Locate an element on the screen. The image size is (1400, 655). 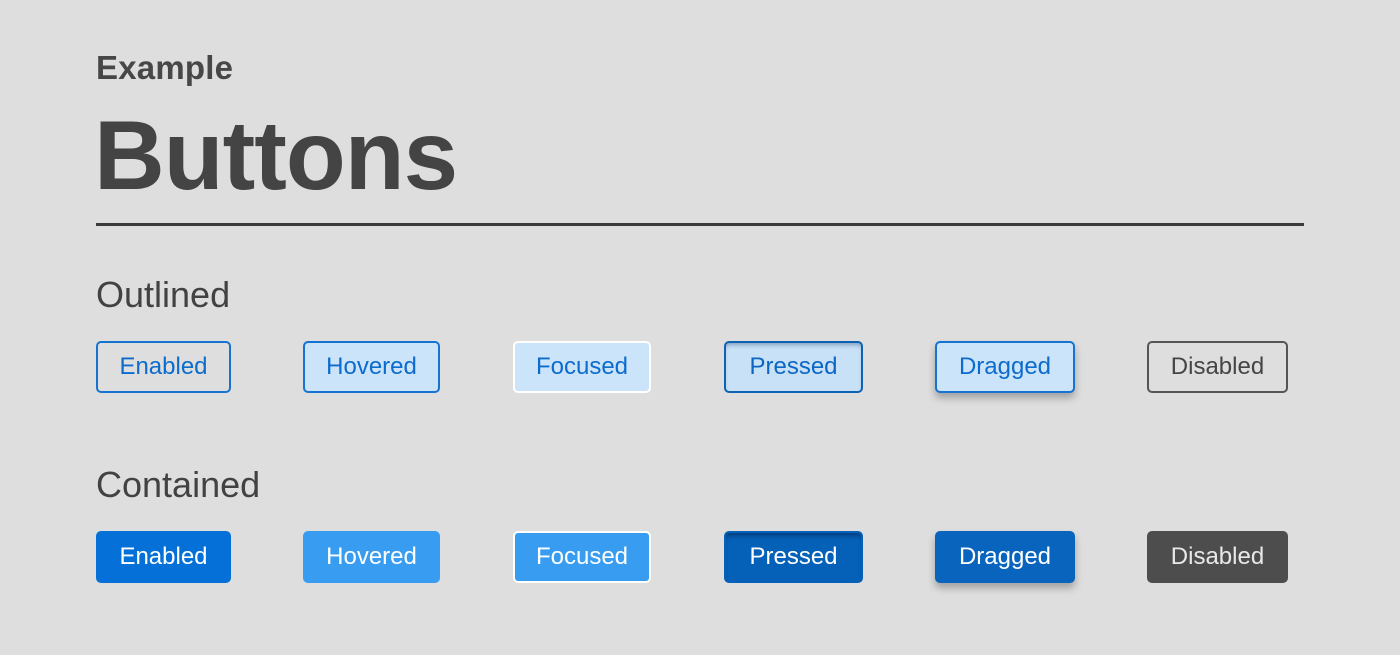
outlined-disabled-button: Disabled is located at coordinates (1217, 367).